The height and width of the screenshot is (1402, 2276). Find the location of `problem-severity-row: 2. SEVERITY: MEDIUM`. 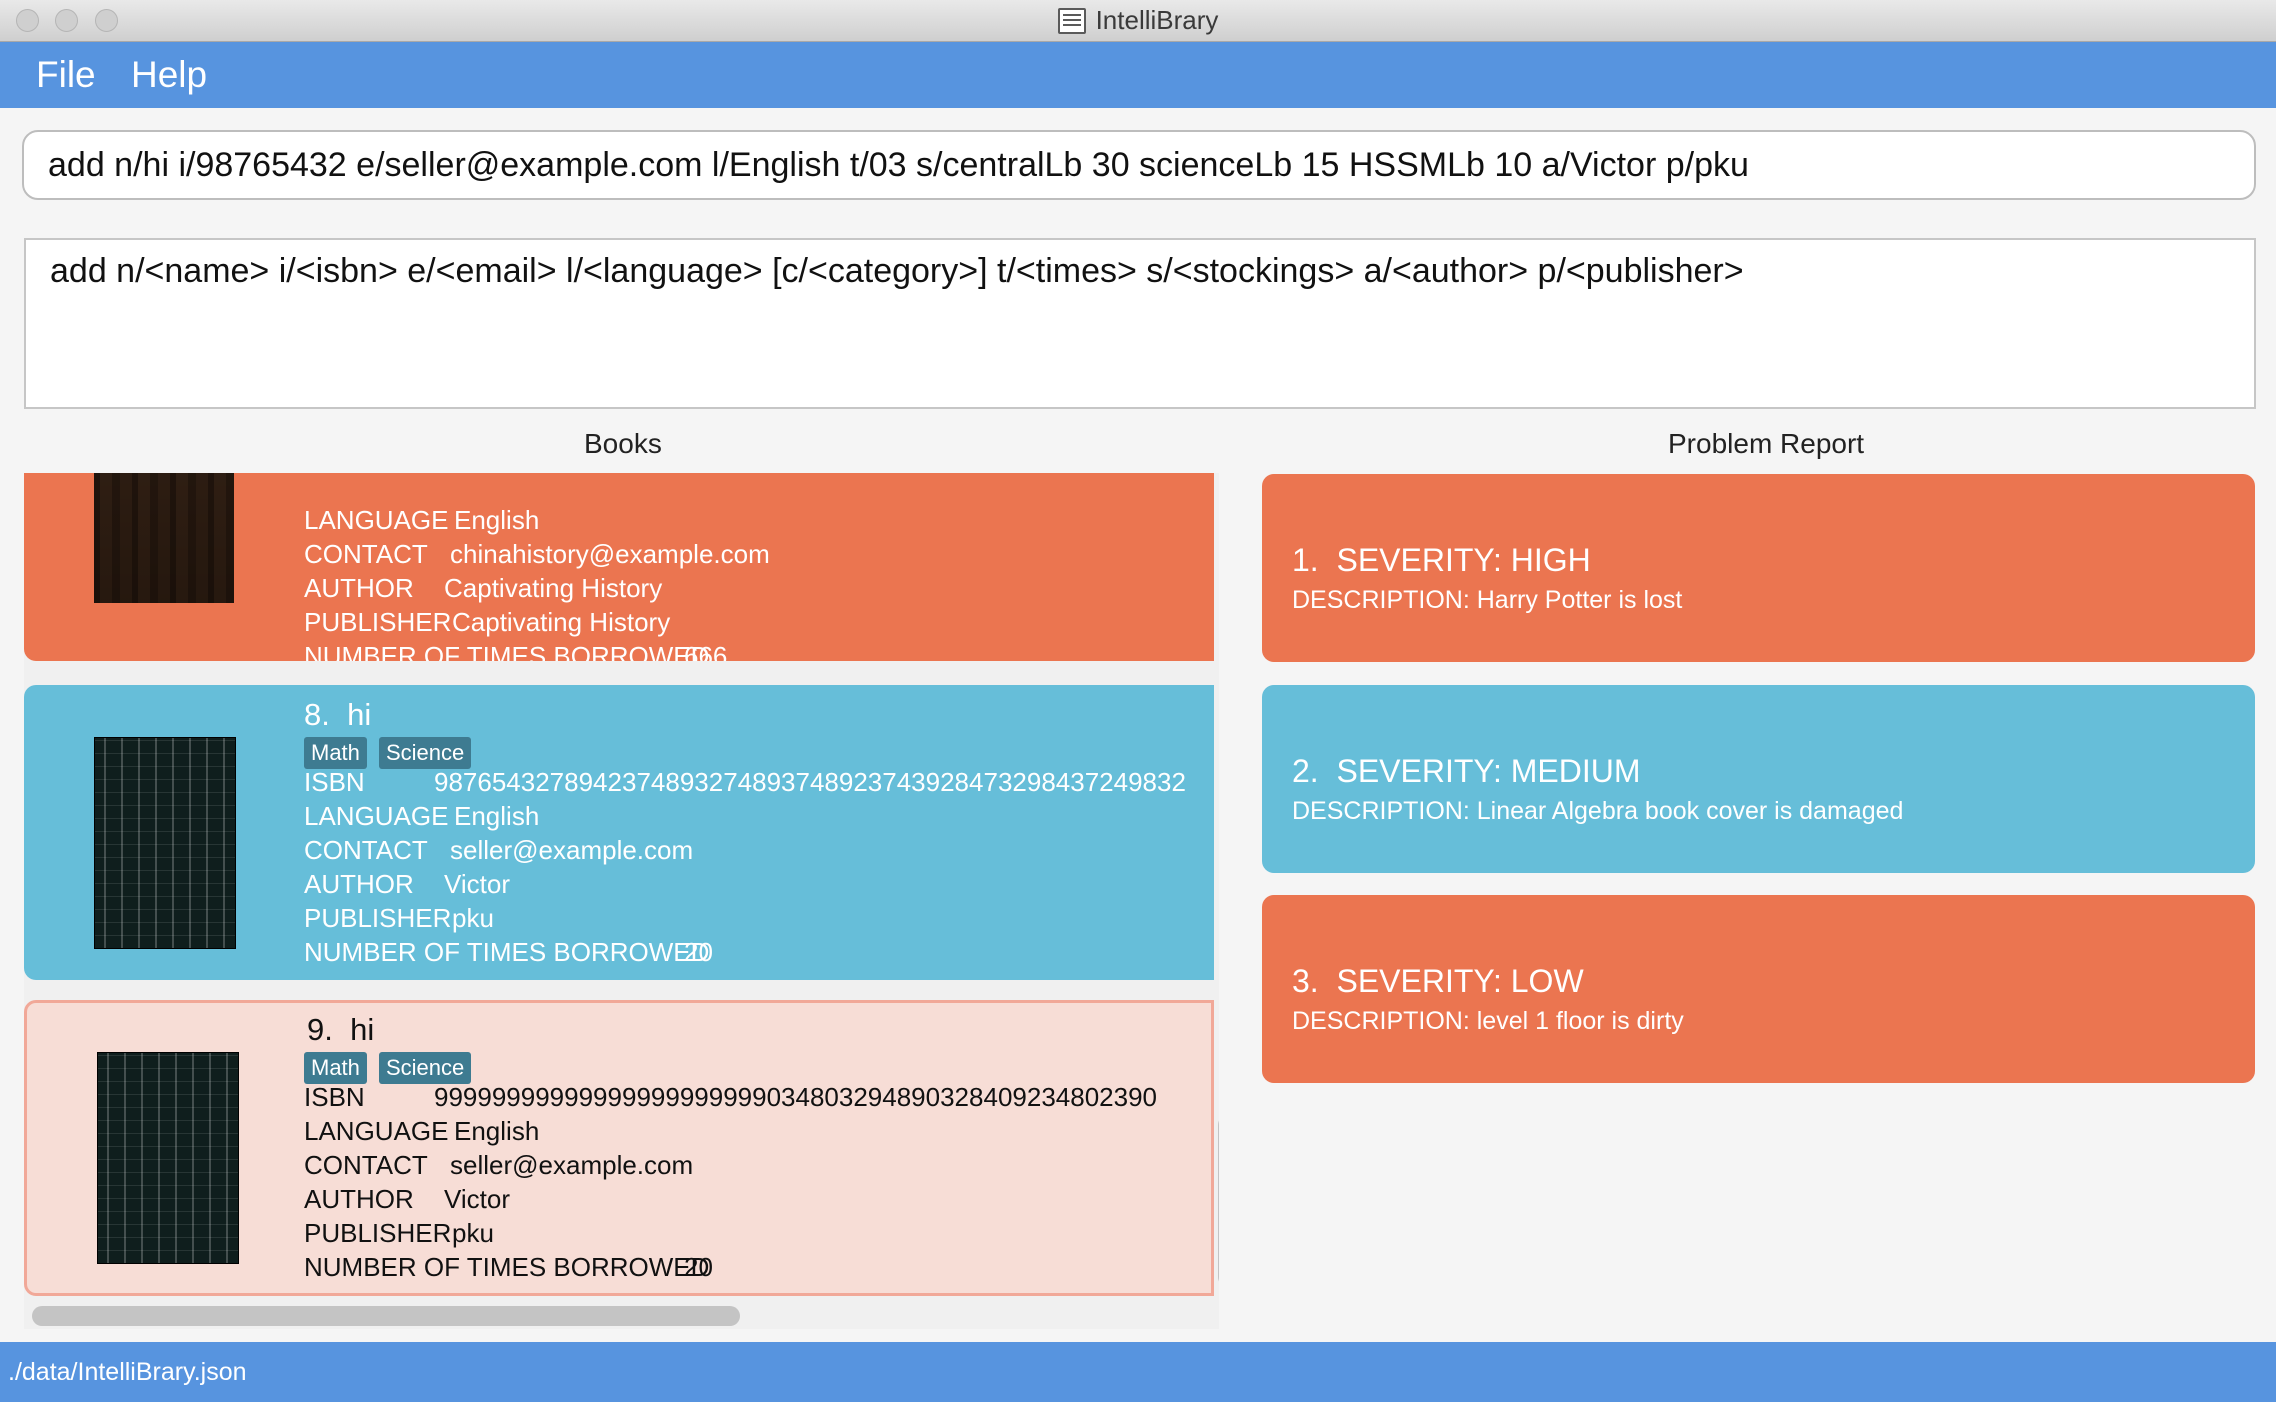

problem-severity-row: 2. SEVERITY: MEDIUM is located at coordinates (1466, 771).